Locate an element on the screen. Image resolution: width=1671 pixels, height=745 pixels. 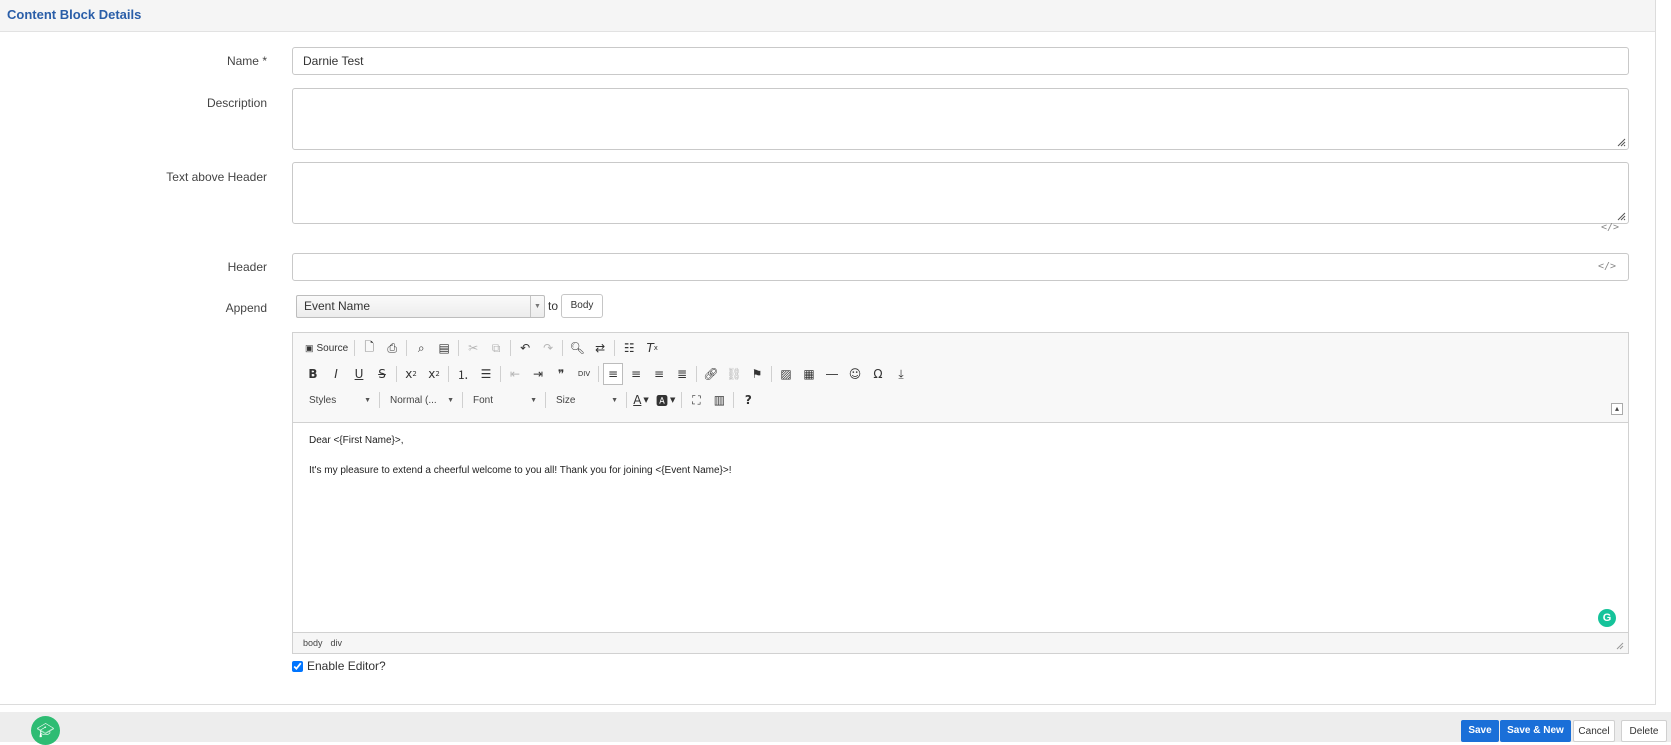
align-left-icon: ≡ is located at coordinates (613, 374).